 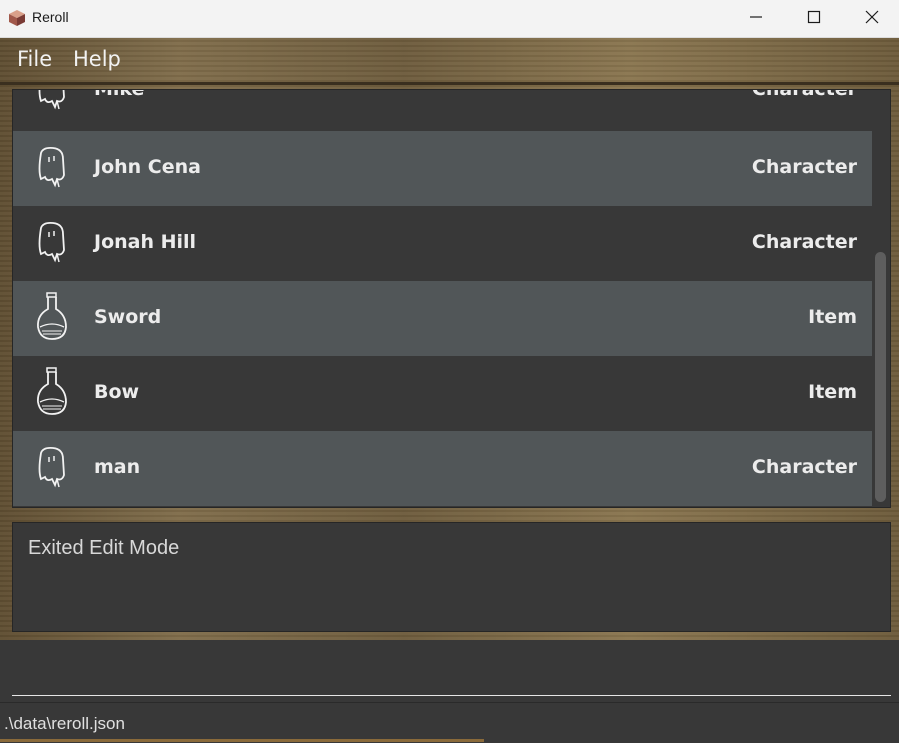 I want to click on minimize-icon, so click(x=756, y=18).